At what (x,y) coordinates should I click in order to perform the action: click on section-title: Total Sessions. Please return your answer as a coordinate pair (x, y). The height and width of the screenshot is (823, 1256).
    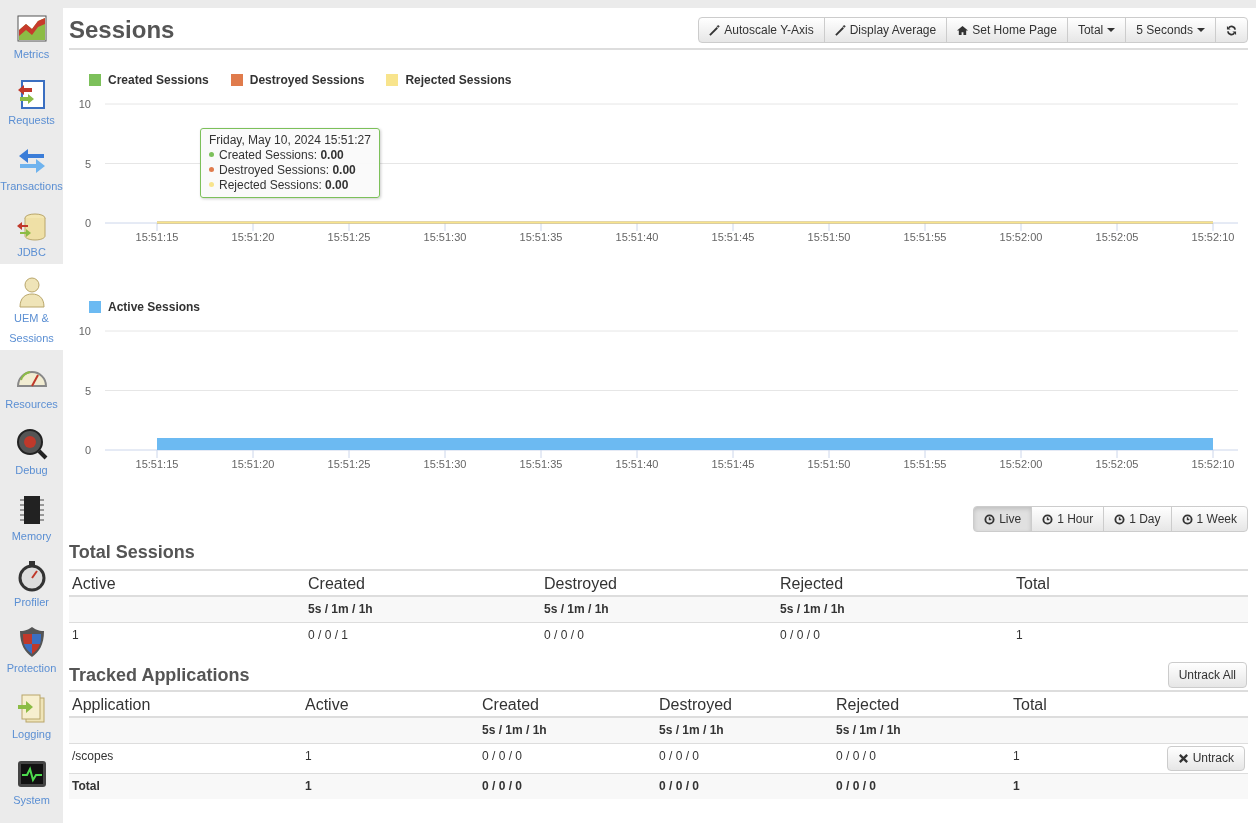
    Looking at the image, I should click on (132, 552).